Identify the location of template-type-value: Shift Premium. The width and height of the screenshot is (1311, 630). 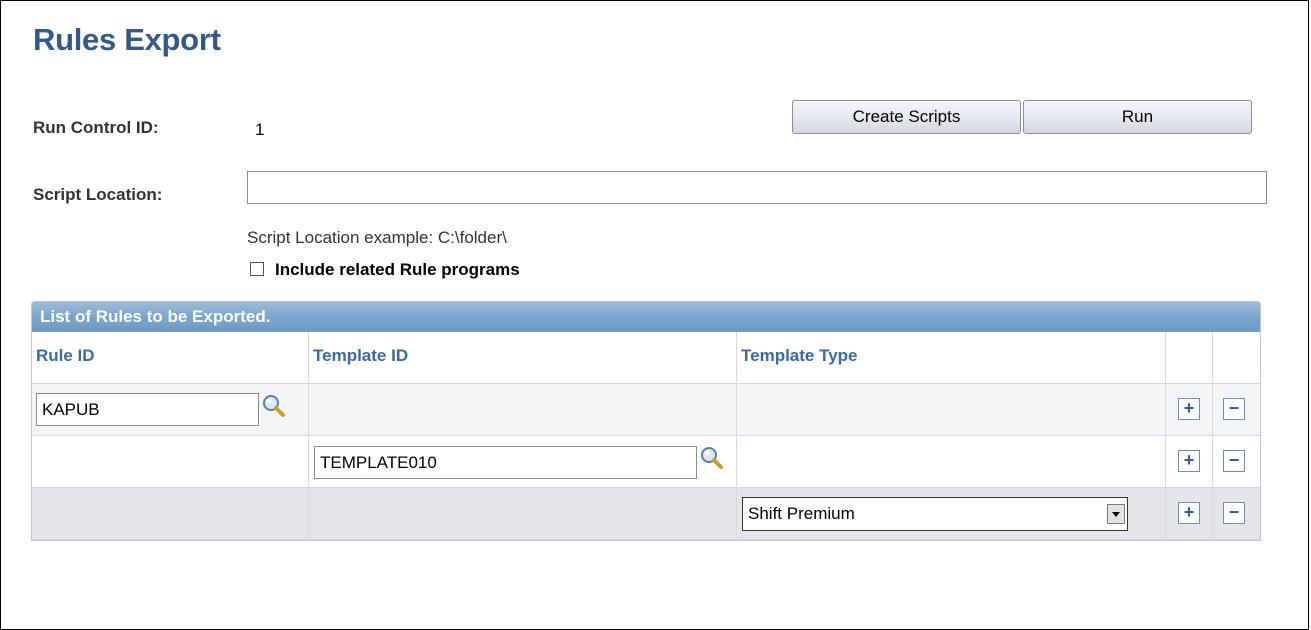
(801, 513).